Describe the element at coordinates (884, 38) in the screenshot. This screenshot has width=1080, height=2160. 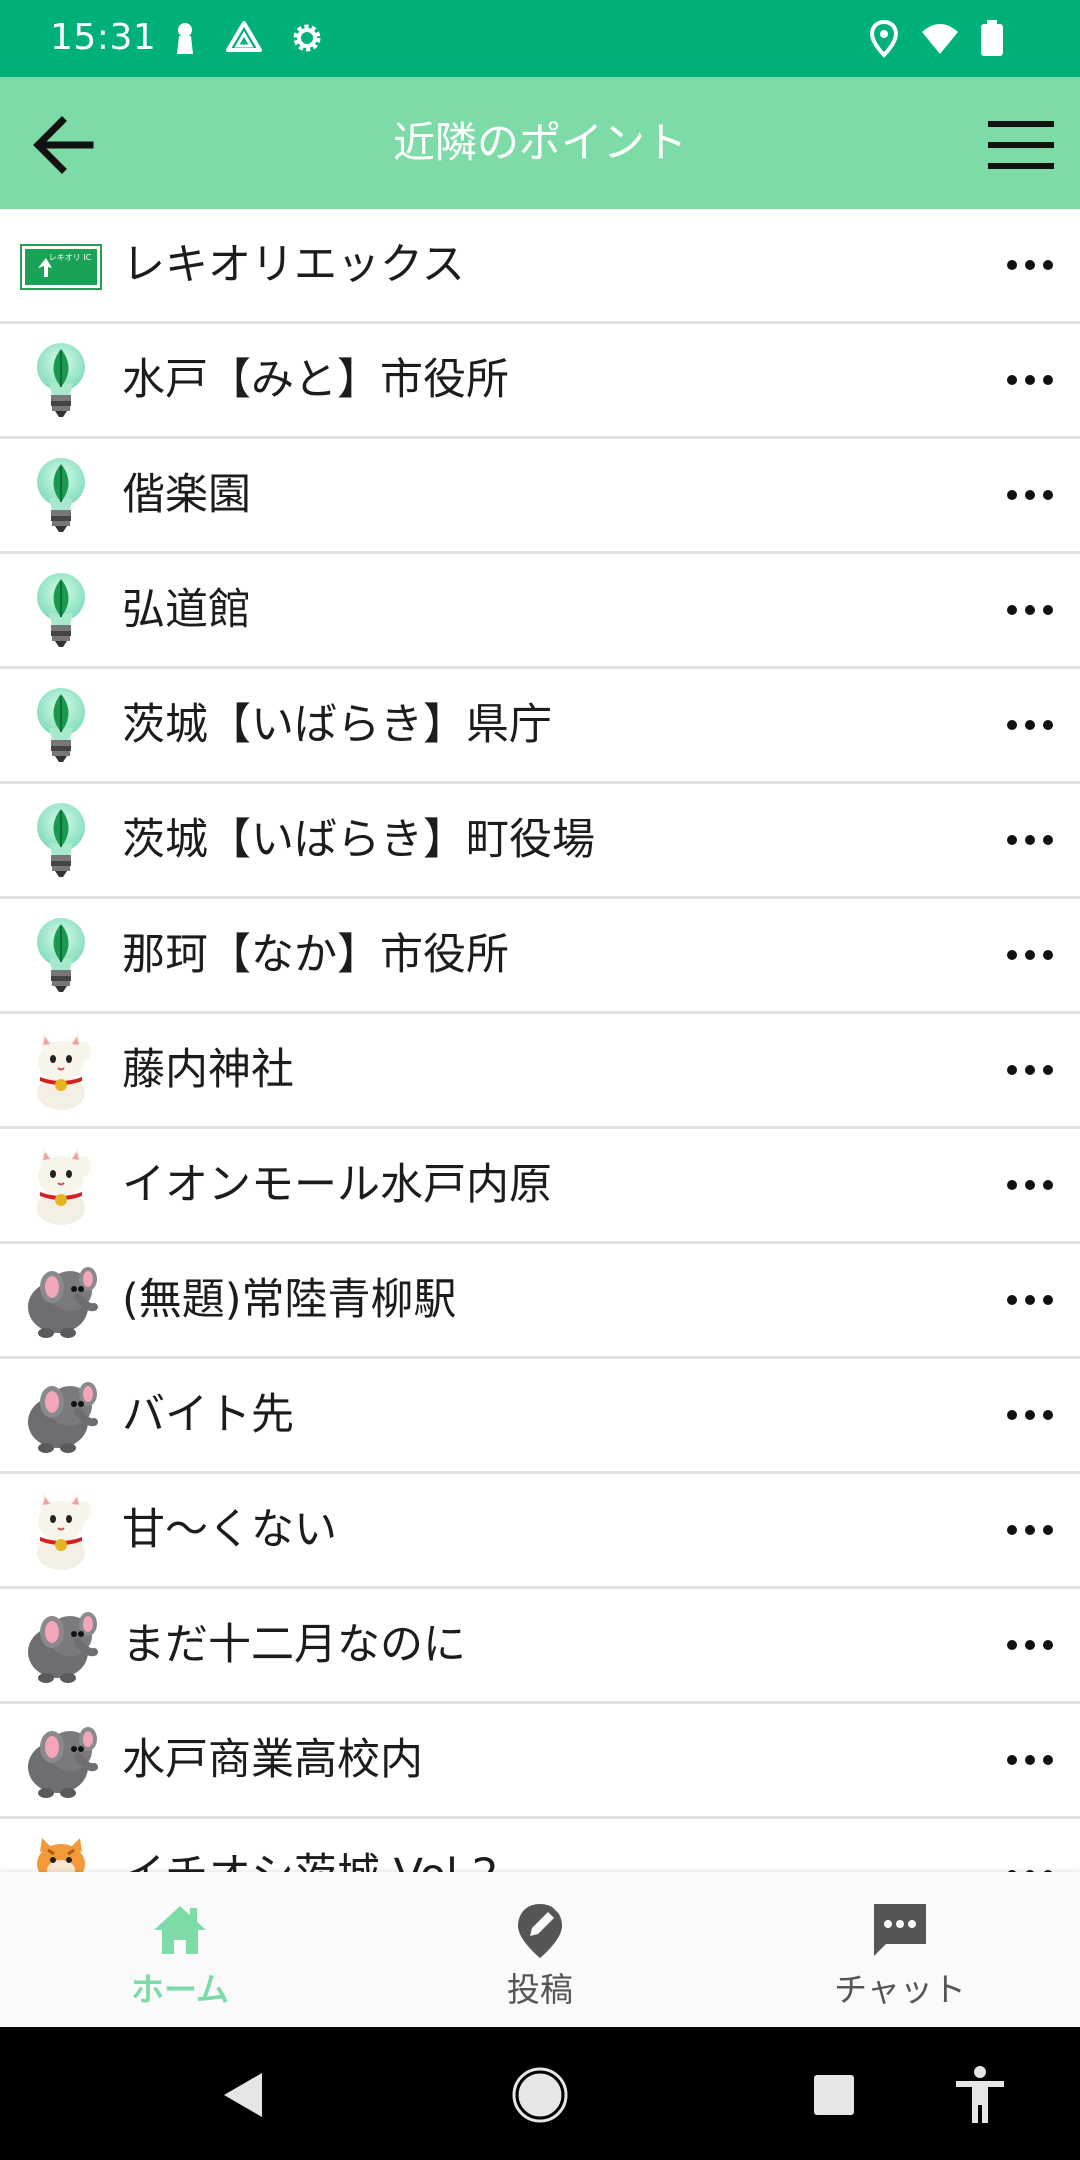
I see `location-icon` at that location.